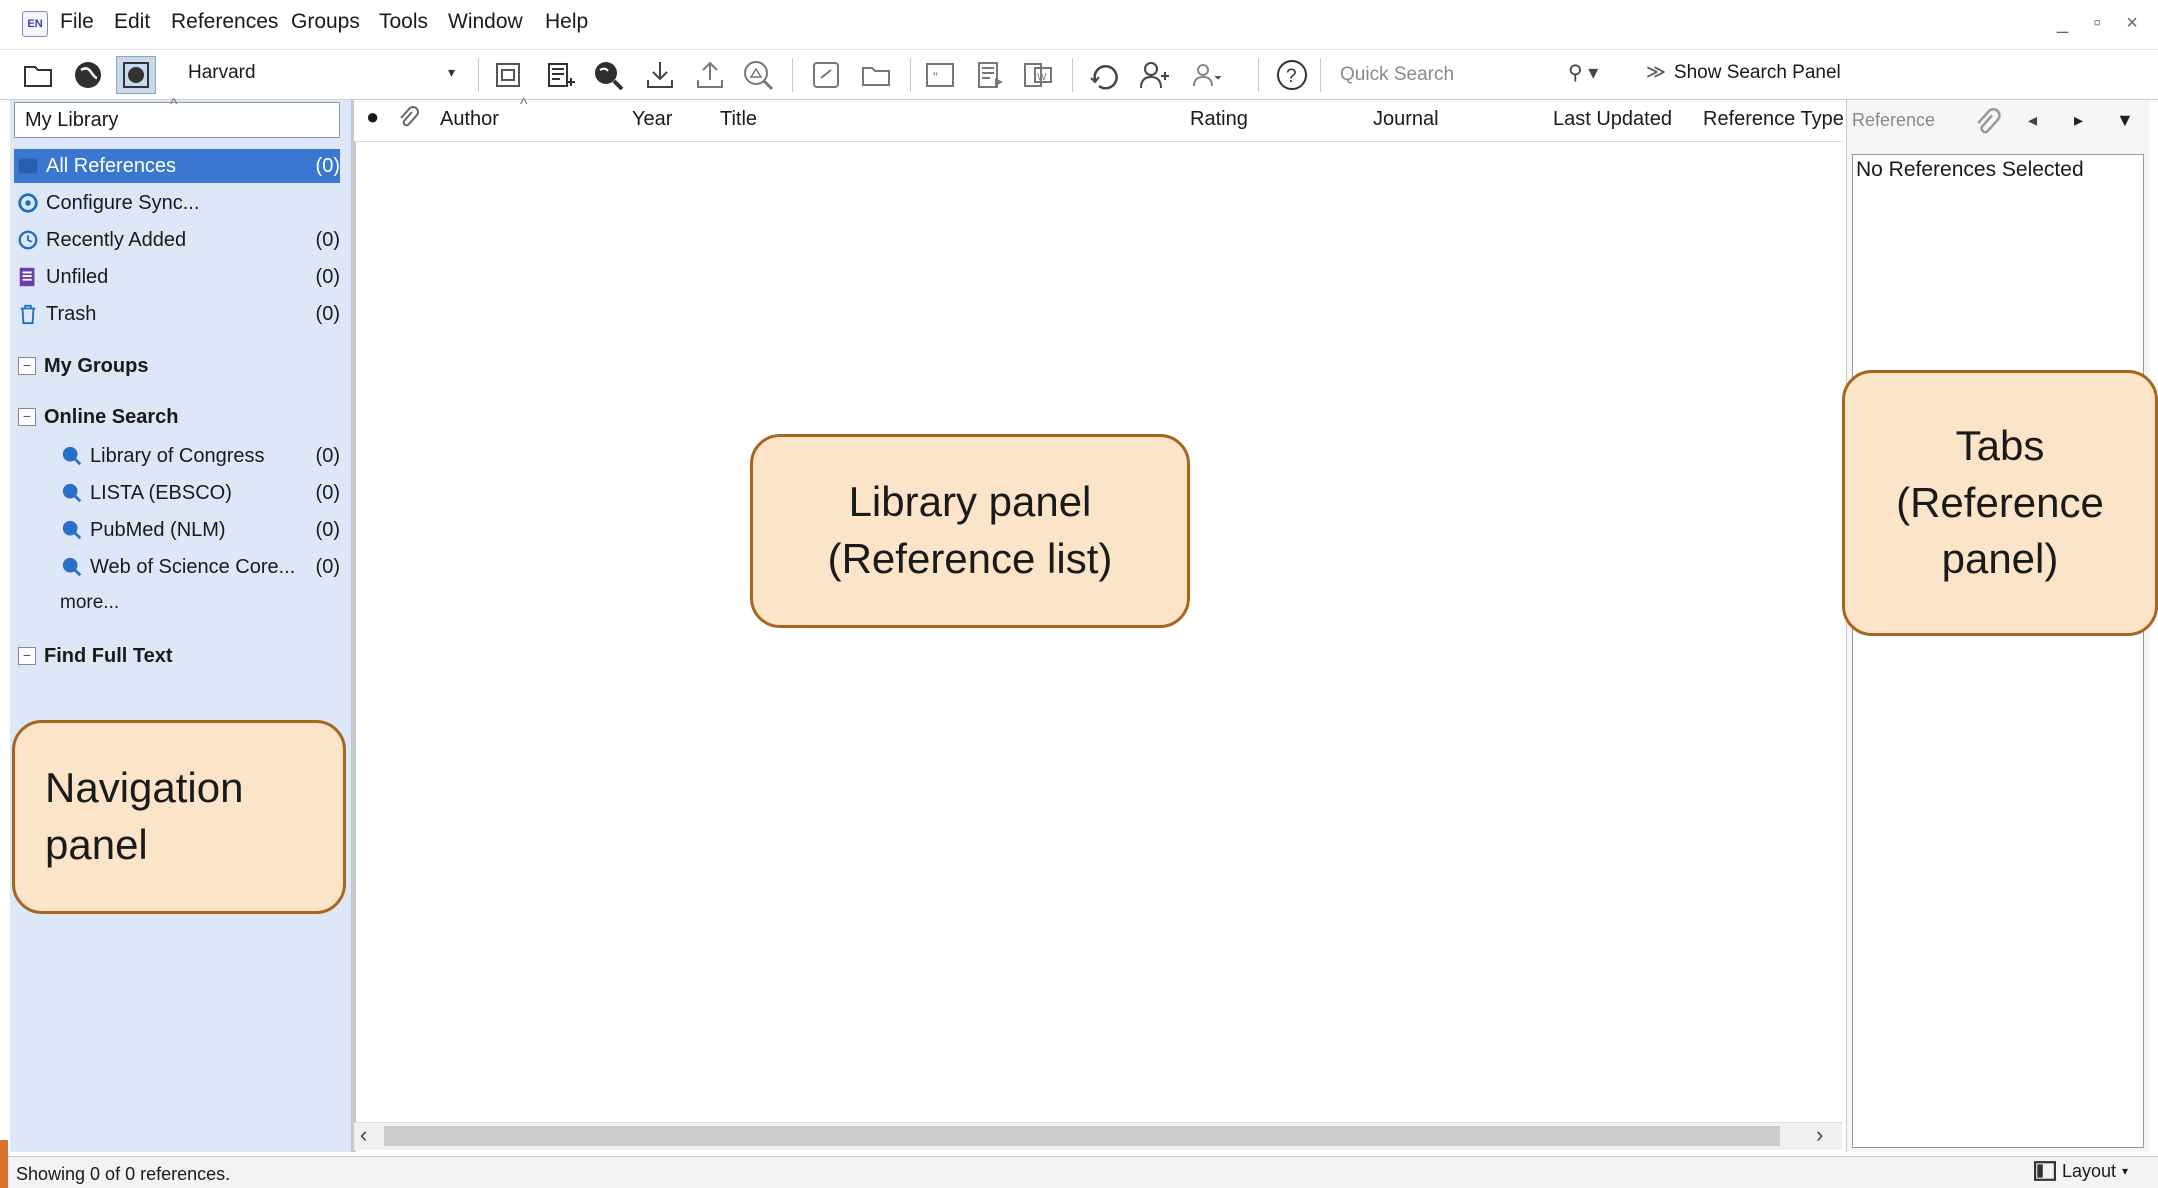  Describe the element at coordinates (1743, 72) in the screenshot. I see `show-search-panel-button: ≫ Show Search Panel` at that location.